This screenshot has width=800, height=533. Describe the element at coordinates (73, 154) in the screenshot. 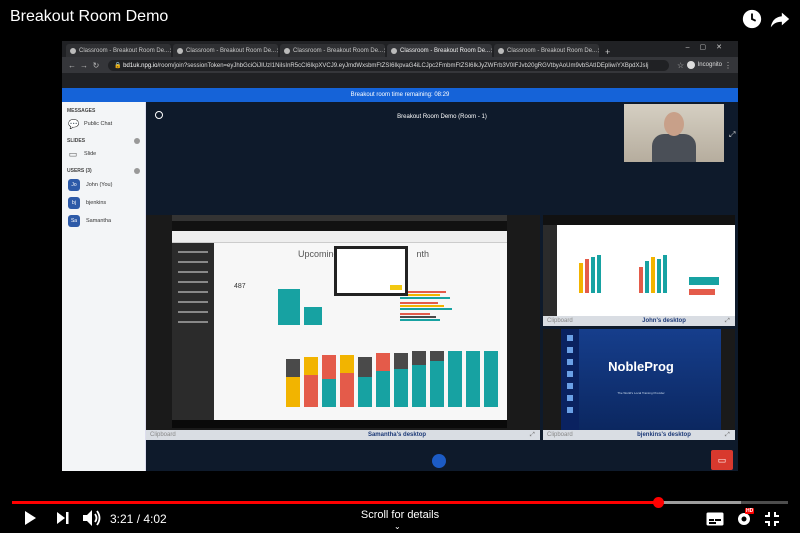

I see `slides-icon: ▭` at that location.